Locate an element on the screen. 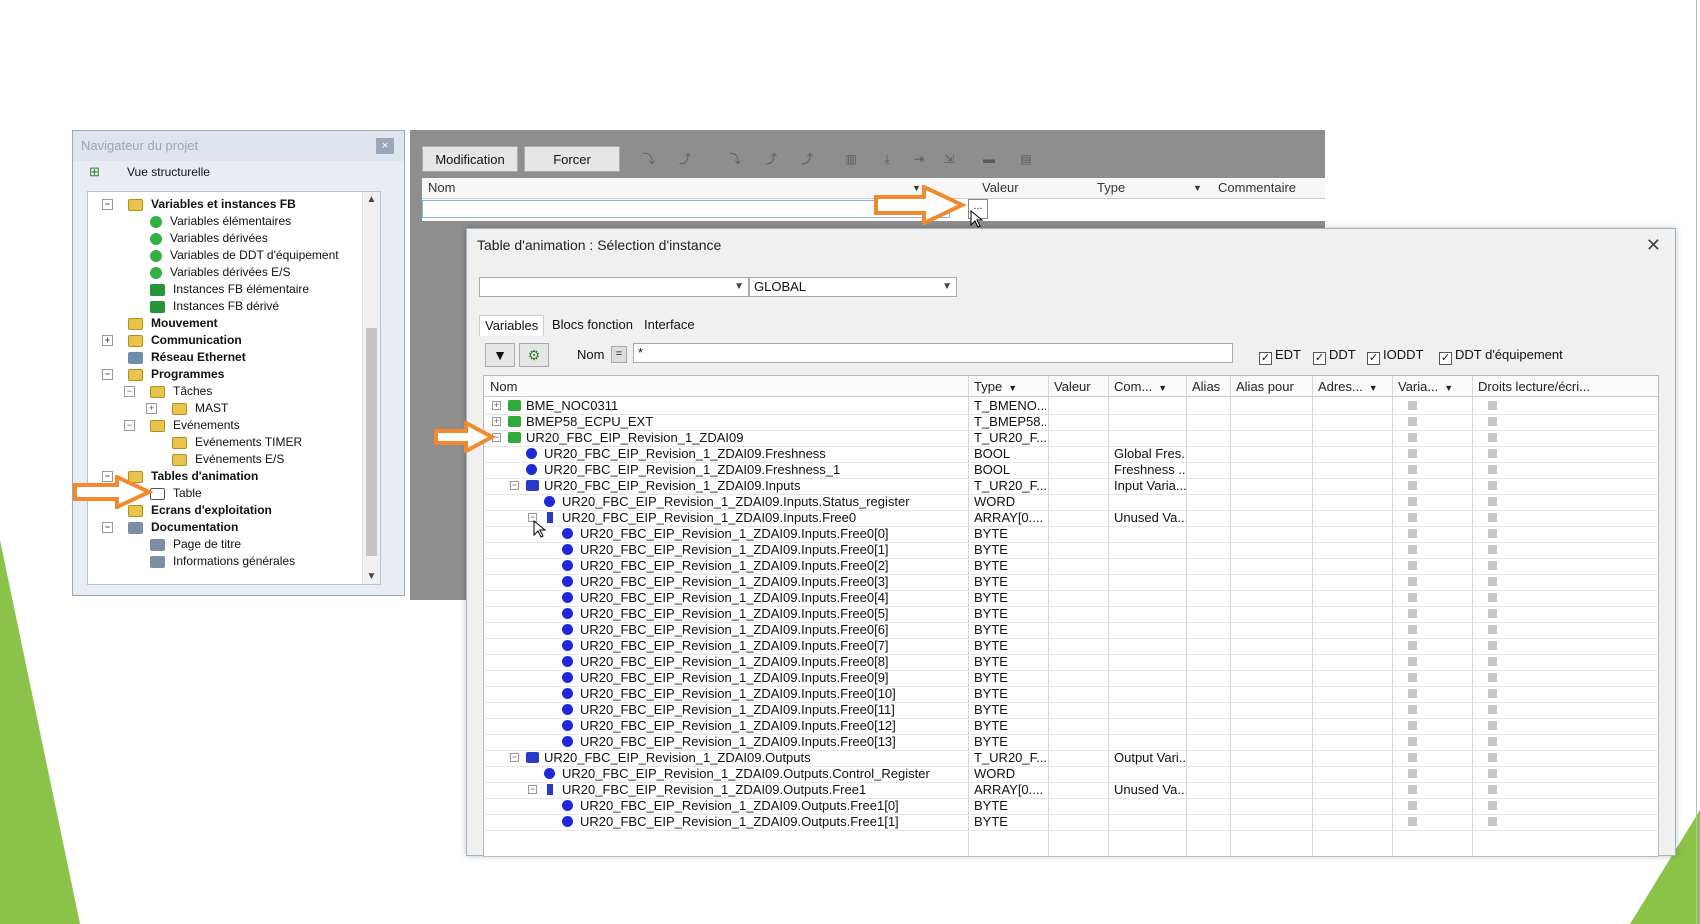  step-icon: ⇥ is located at coordinates (919, 159).